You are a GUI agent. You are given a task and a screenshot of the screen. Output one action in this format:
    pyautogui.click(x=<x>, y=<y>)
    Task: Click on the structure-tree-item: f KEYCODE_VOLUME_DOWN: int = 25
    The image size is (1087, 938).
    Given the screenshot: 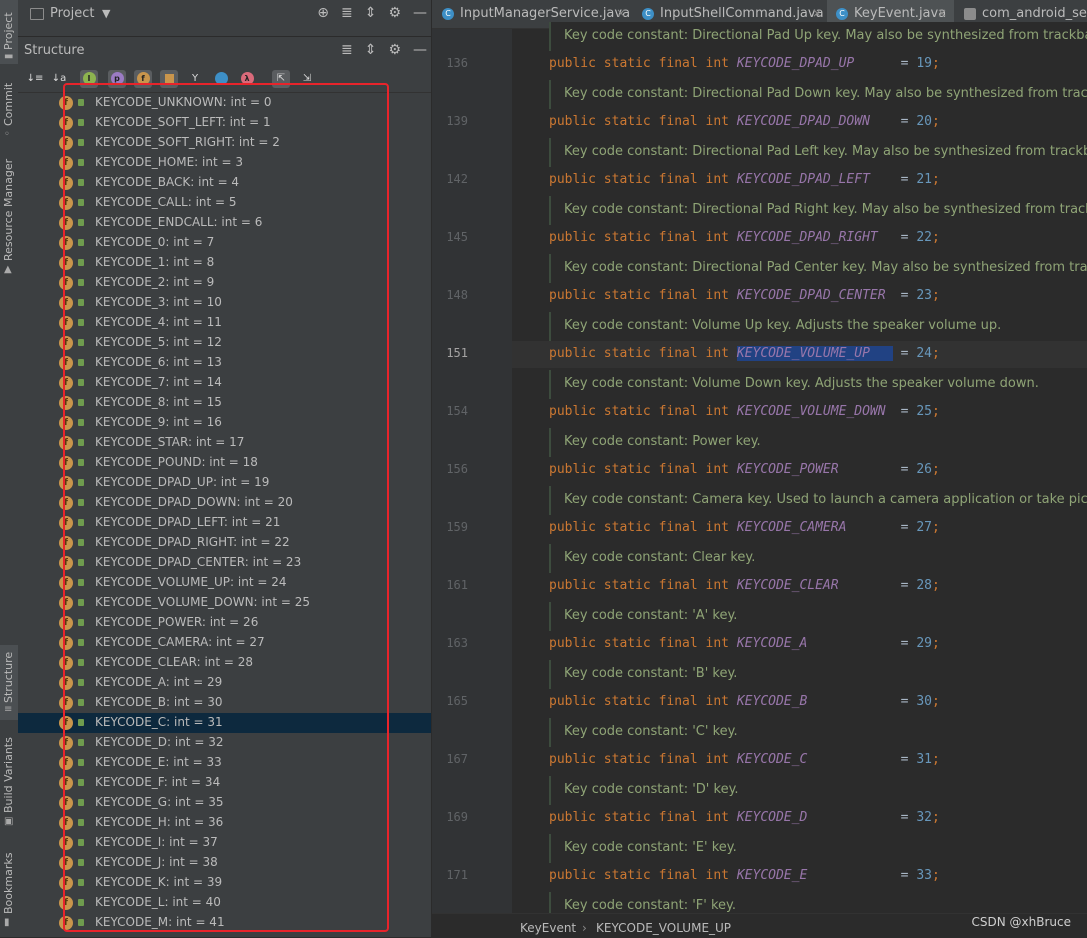 What is the action you would take?
    pyautogui.click(x=224, y=603)
    